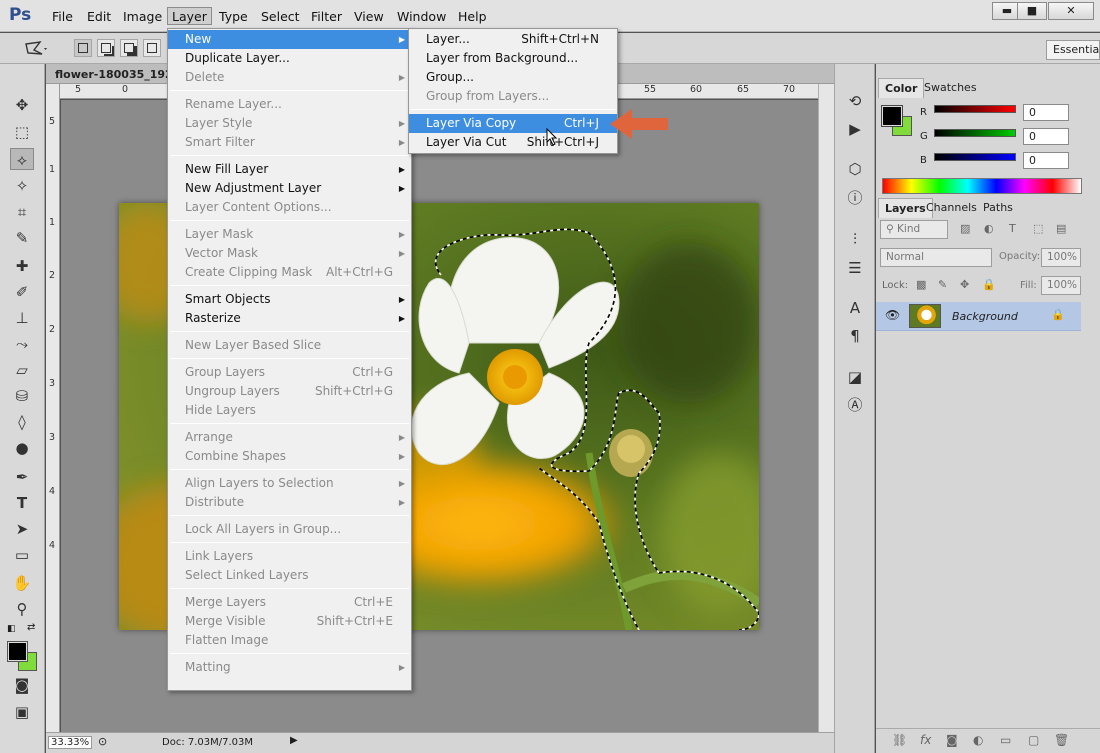 The height and width of the screenshot is (753, 1100). I want to click on lock-transparency-icon: ▩, so click(921, 284).